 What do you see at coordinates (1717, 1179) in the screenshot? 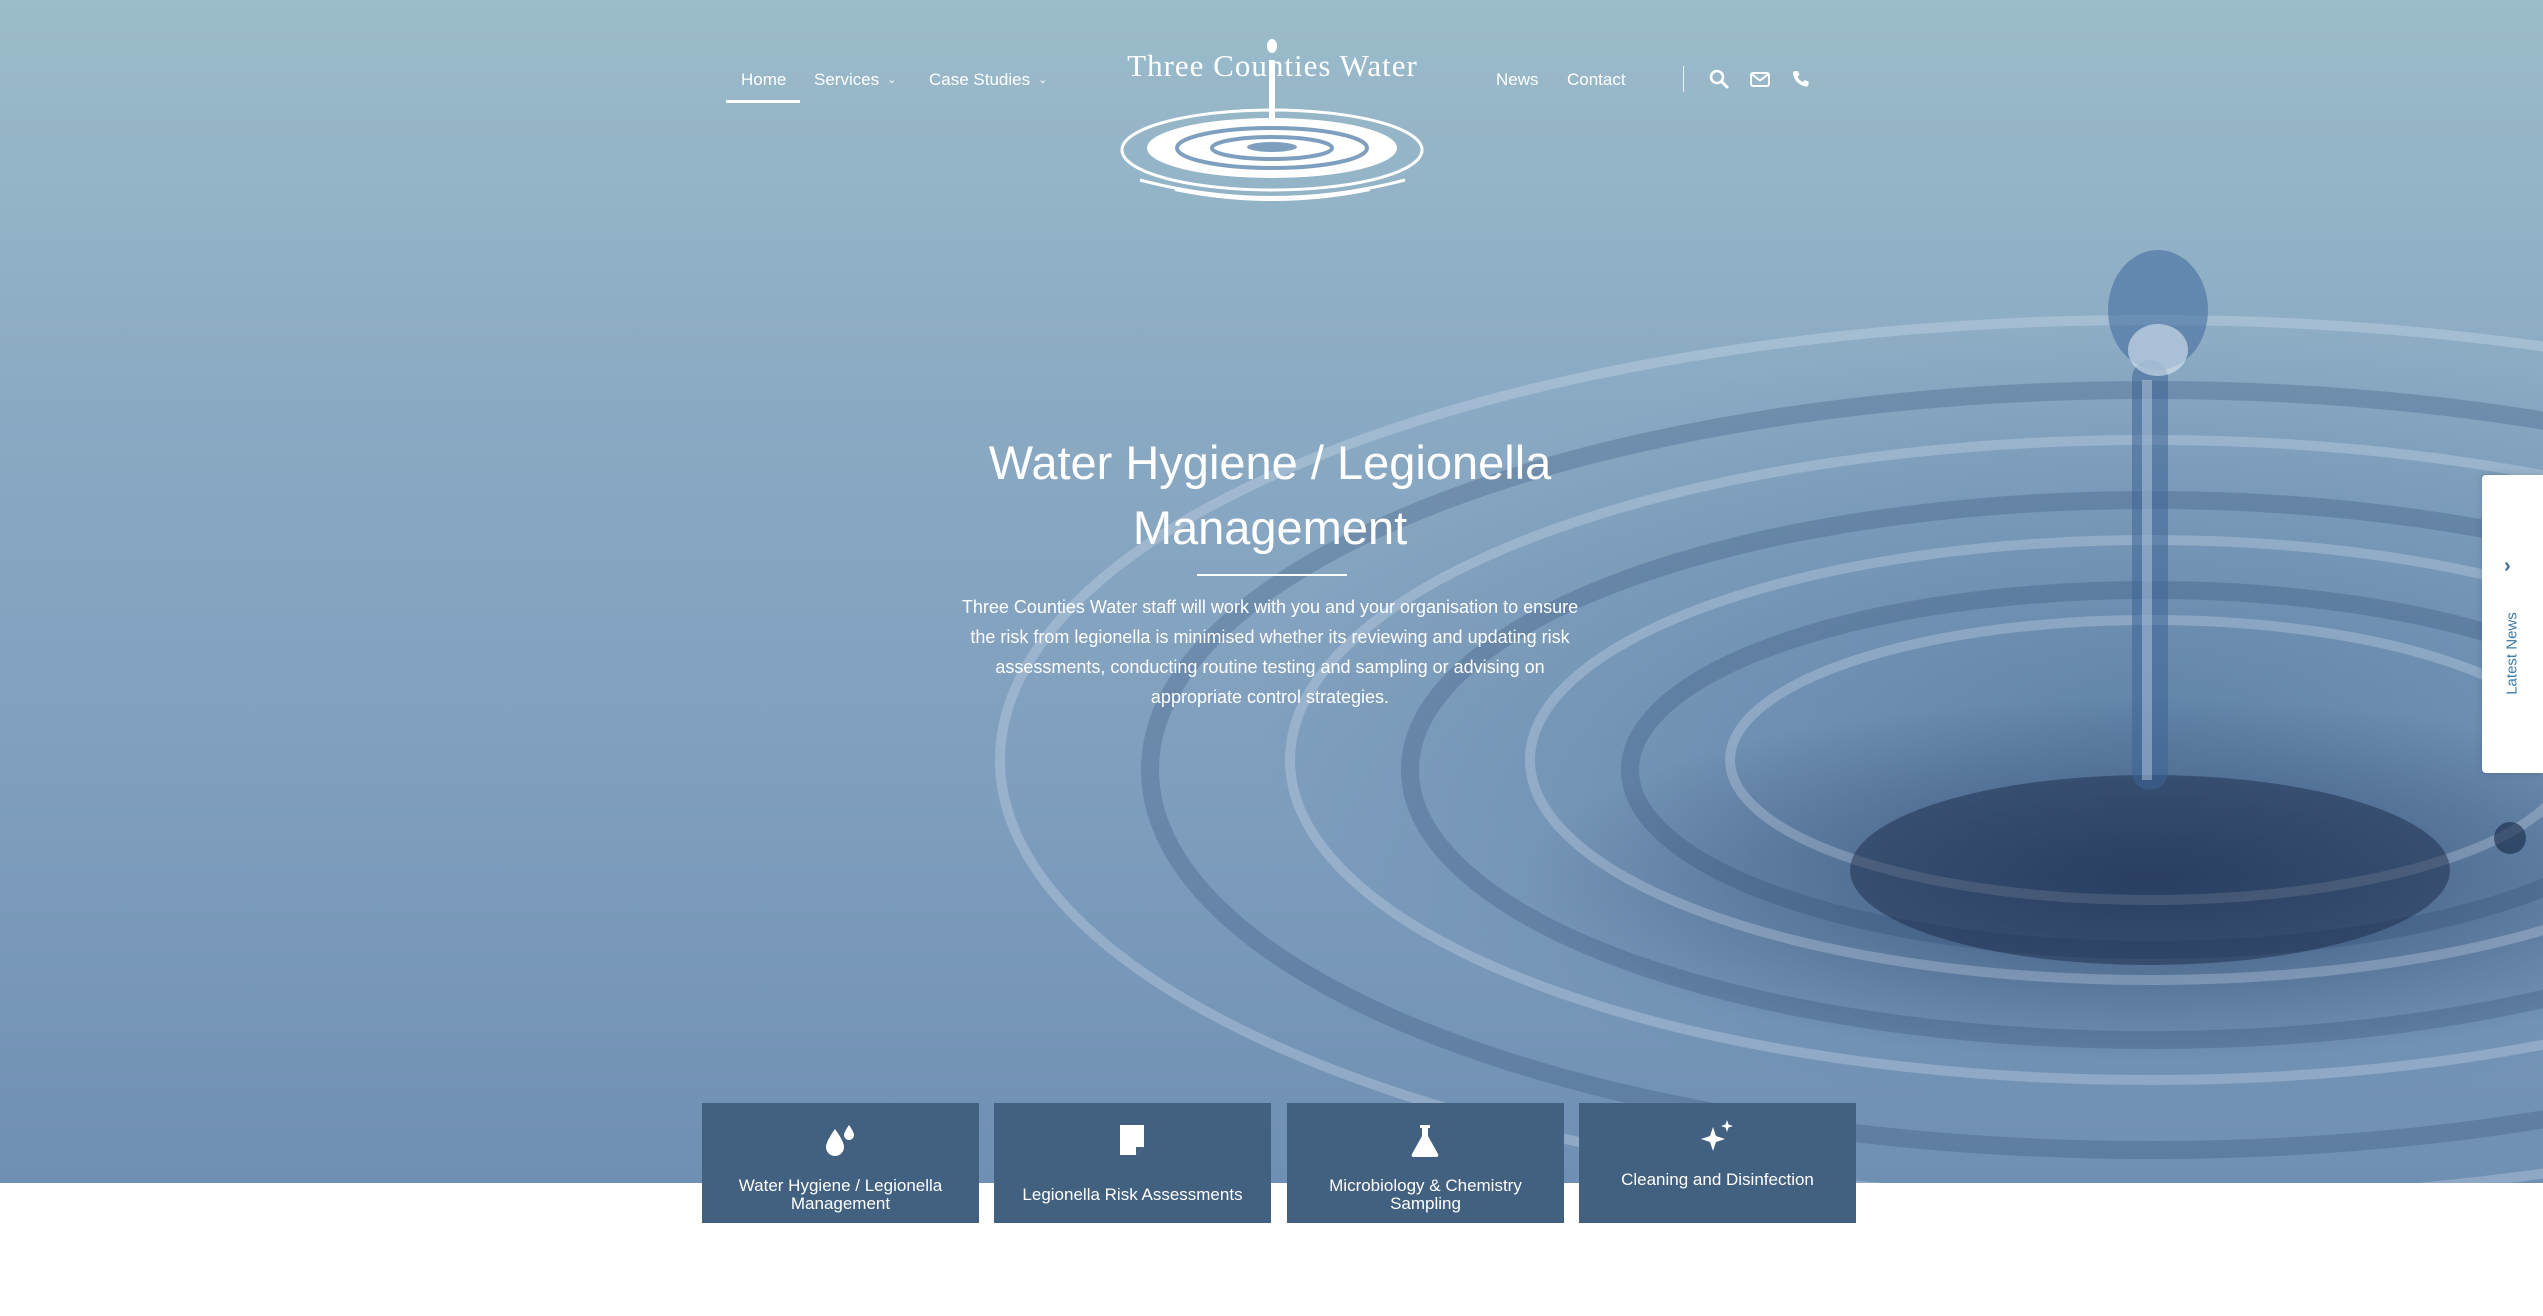
I see `service-card-label: Cleaning and Disinfection` at bounding box center [1717, 1179].